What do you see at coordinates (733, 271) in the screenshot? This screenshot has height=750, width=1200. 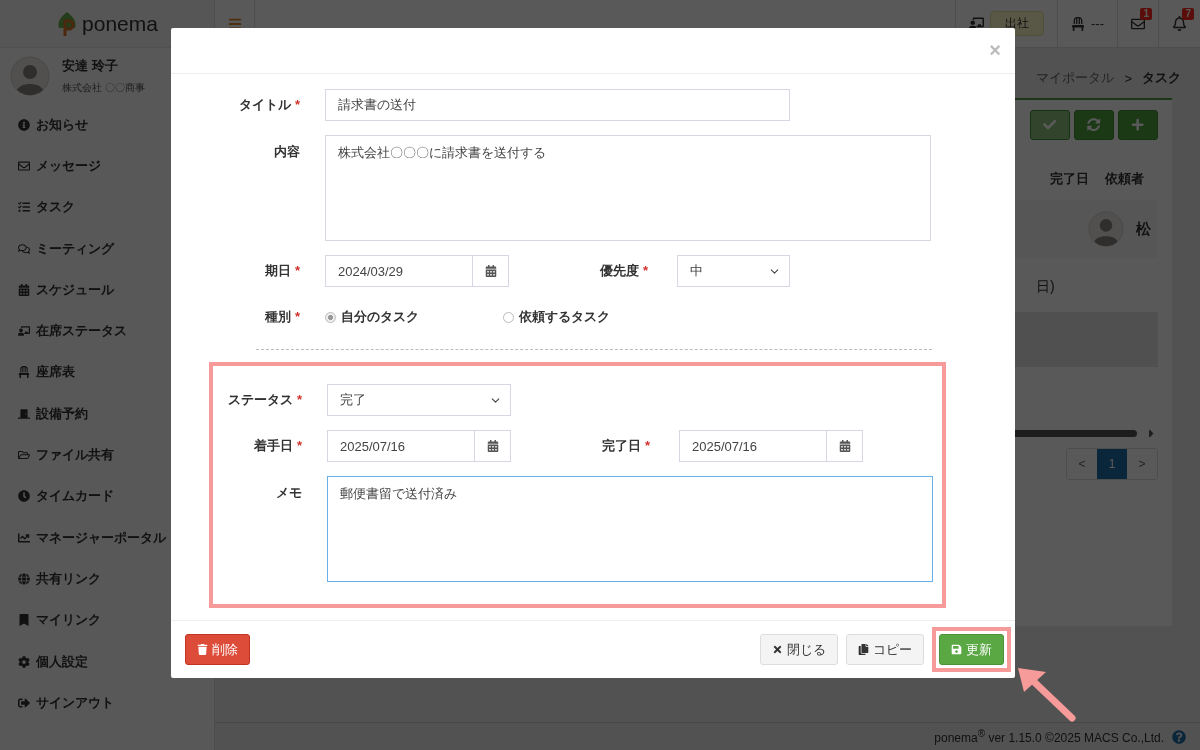 I see `priority-select: 中` at bounding box center [733, 271].